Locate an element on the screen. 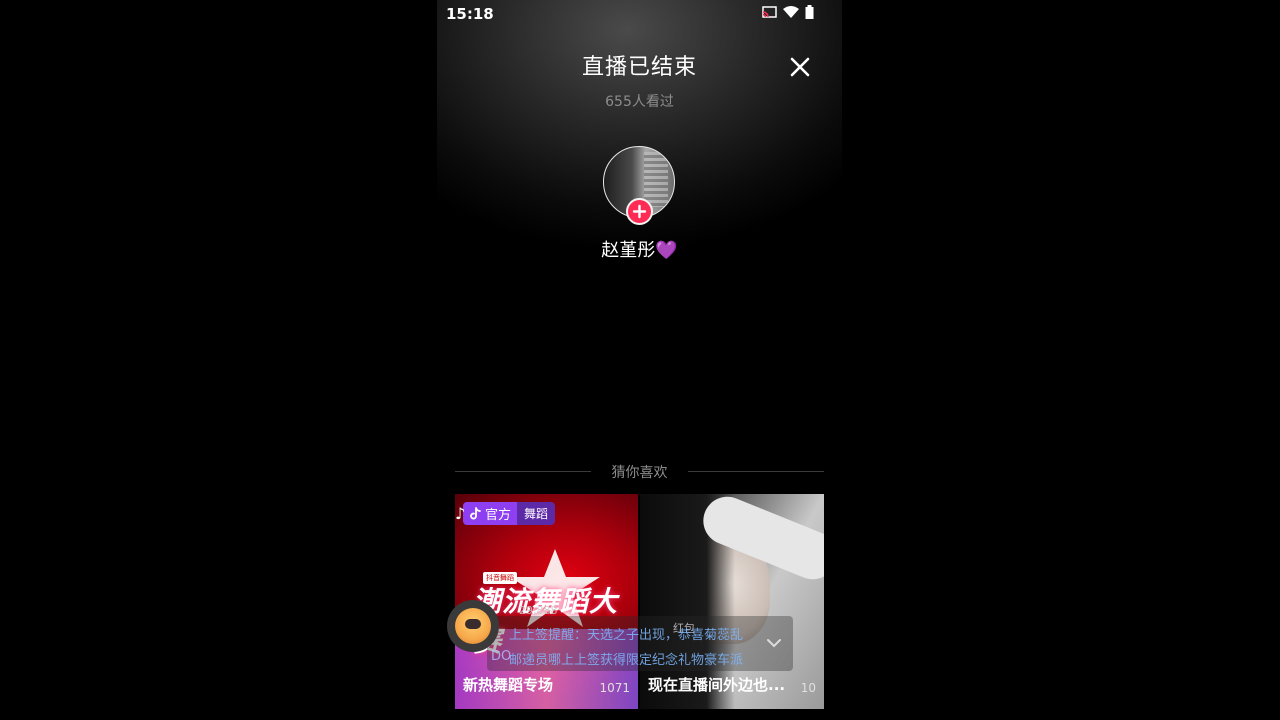 The width and height of the screenshot is (1280, 720). page-title: 直播已结束 is located at coordinates (639, 67).